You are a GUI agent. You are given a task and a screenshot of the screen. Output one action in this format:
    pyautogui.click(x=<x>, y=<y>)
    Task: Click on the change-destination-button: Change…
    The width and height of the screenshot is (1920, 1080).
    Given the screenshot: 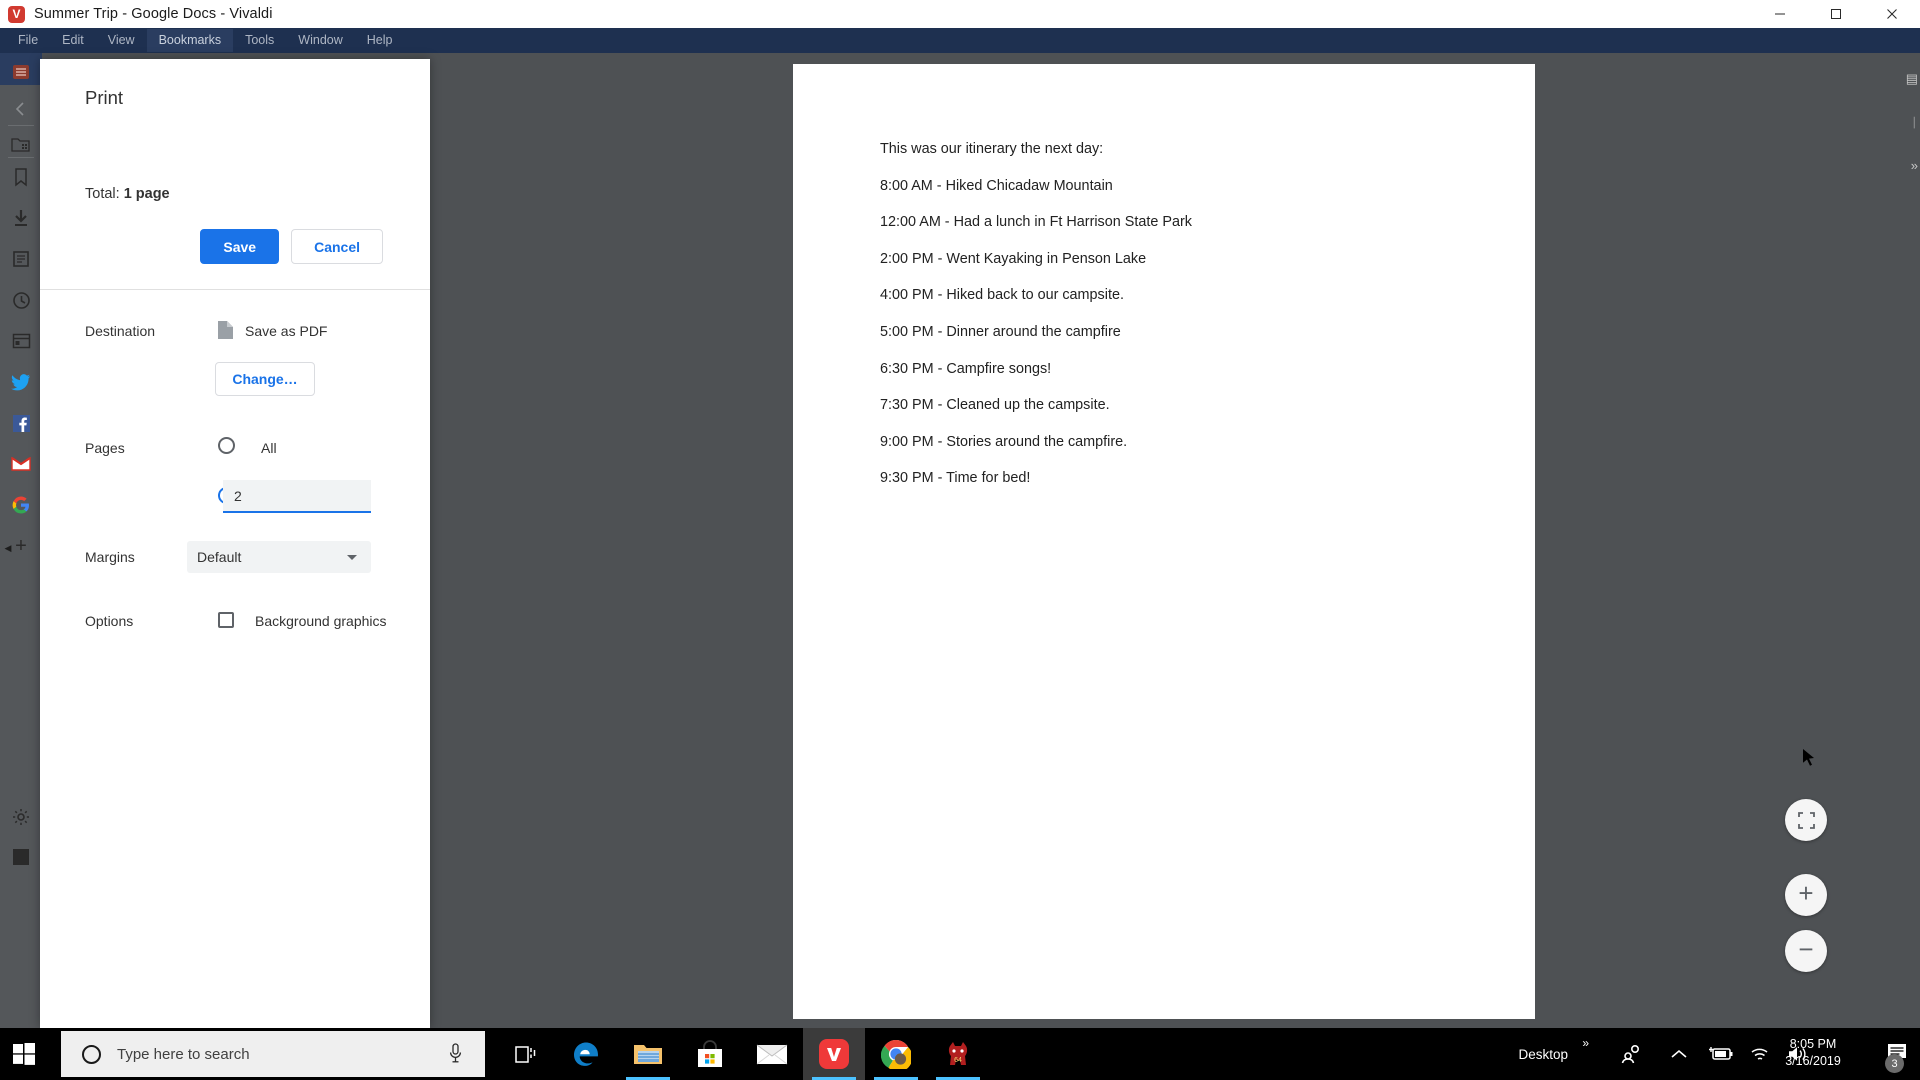 What is the action you would take?
    pyautogui.click(x=265, y=379)
    